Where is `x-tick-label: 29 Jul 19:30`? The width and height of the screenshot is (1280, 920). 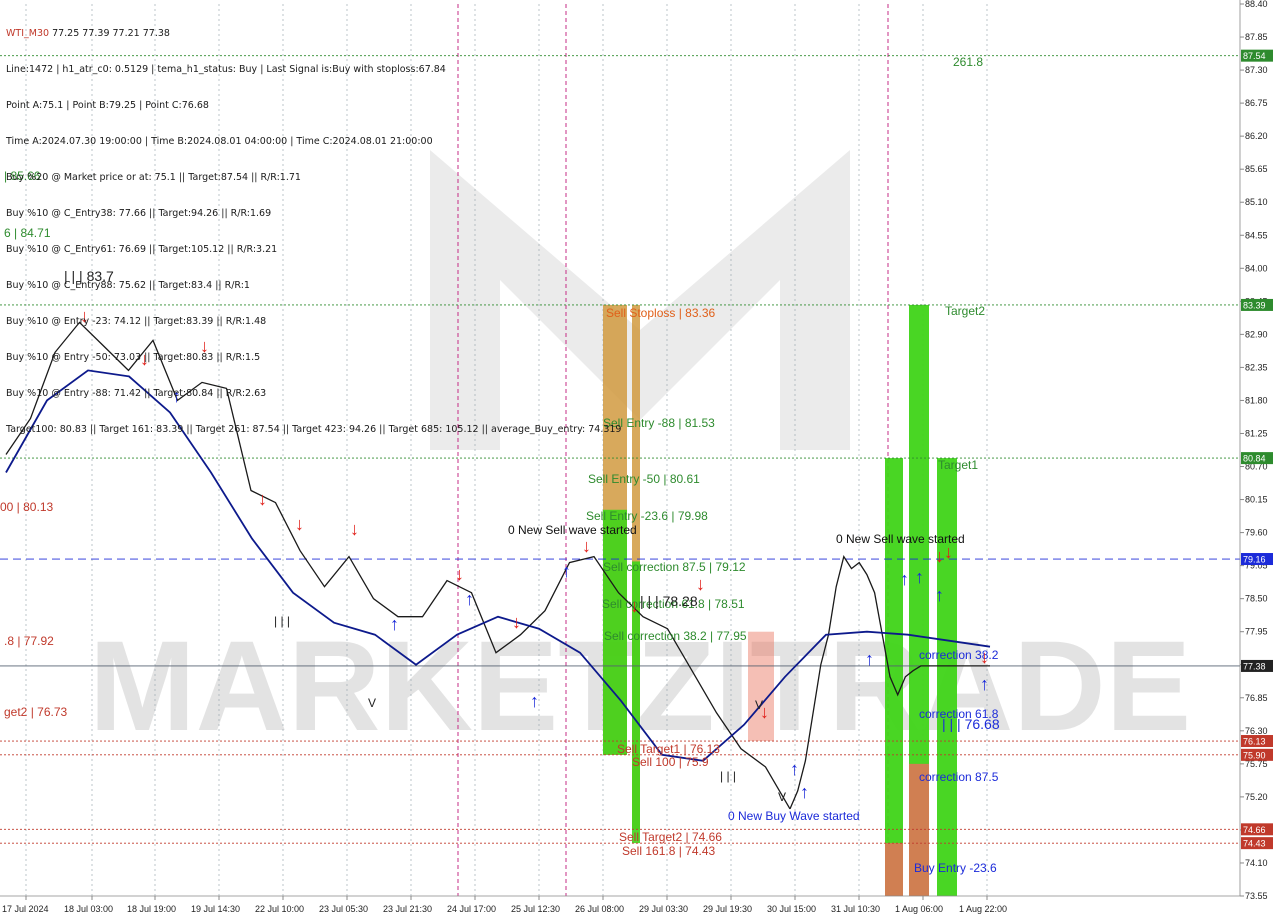
x-tick-label: 29 Jul 19:30 is located at coordinates (727, 909).